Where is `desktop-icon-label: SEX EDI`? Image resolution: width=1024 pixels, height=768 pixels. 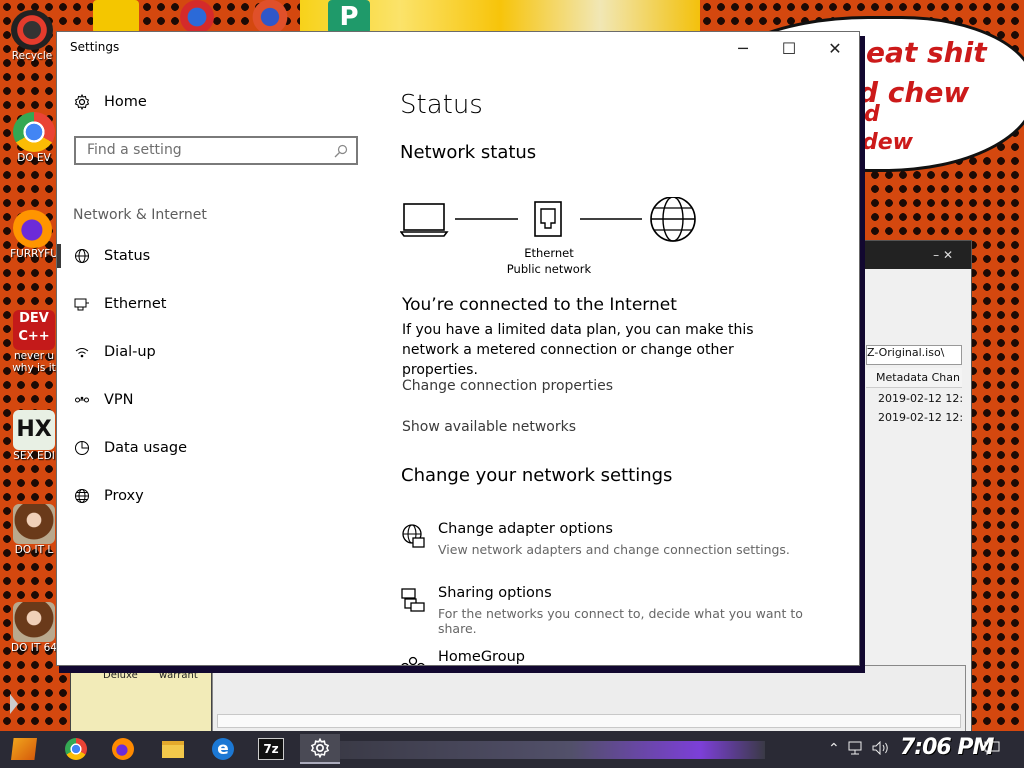
desktop-icon-label: SEX EDI is located at coordinates (34, 456).